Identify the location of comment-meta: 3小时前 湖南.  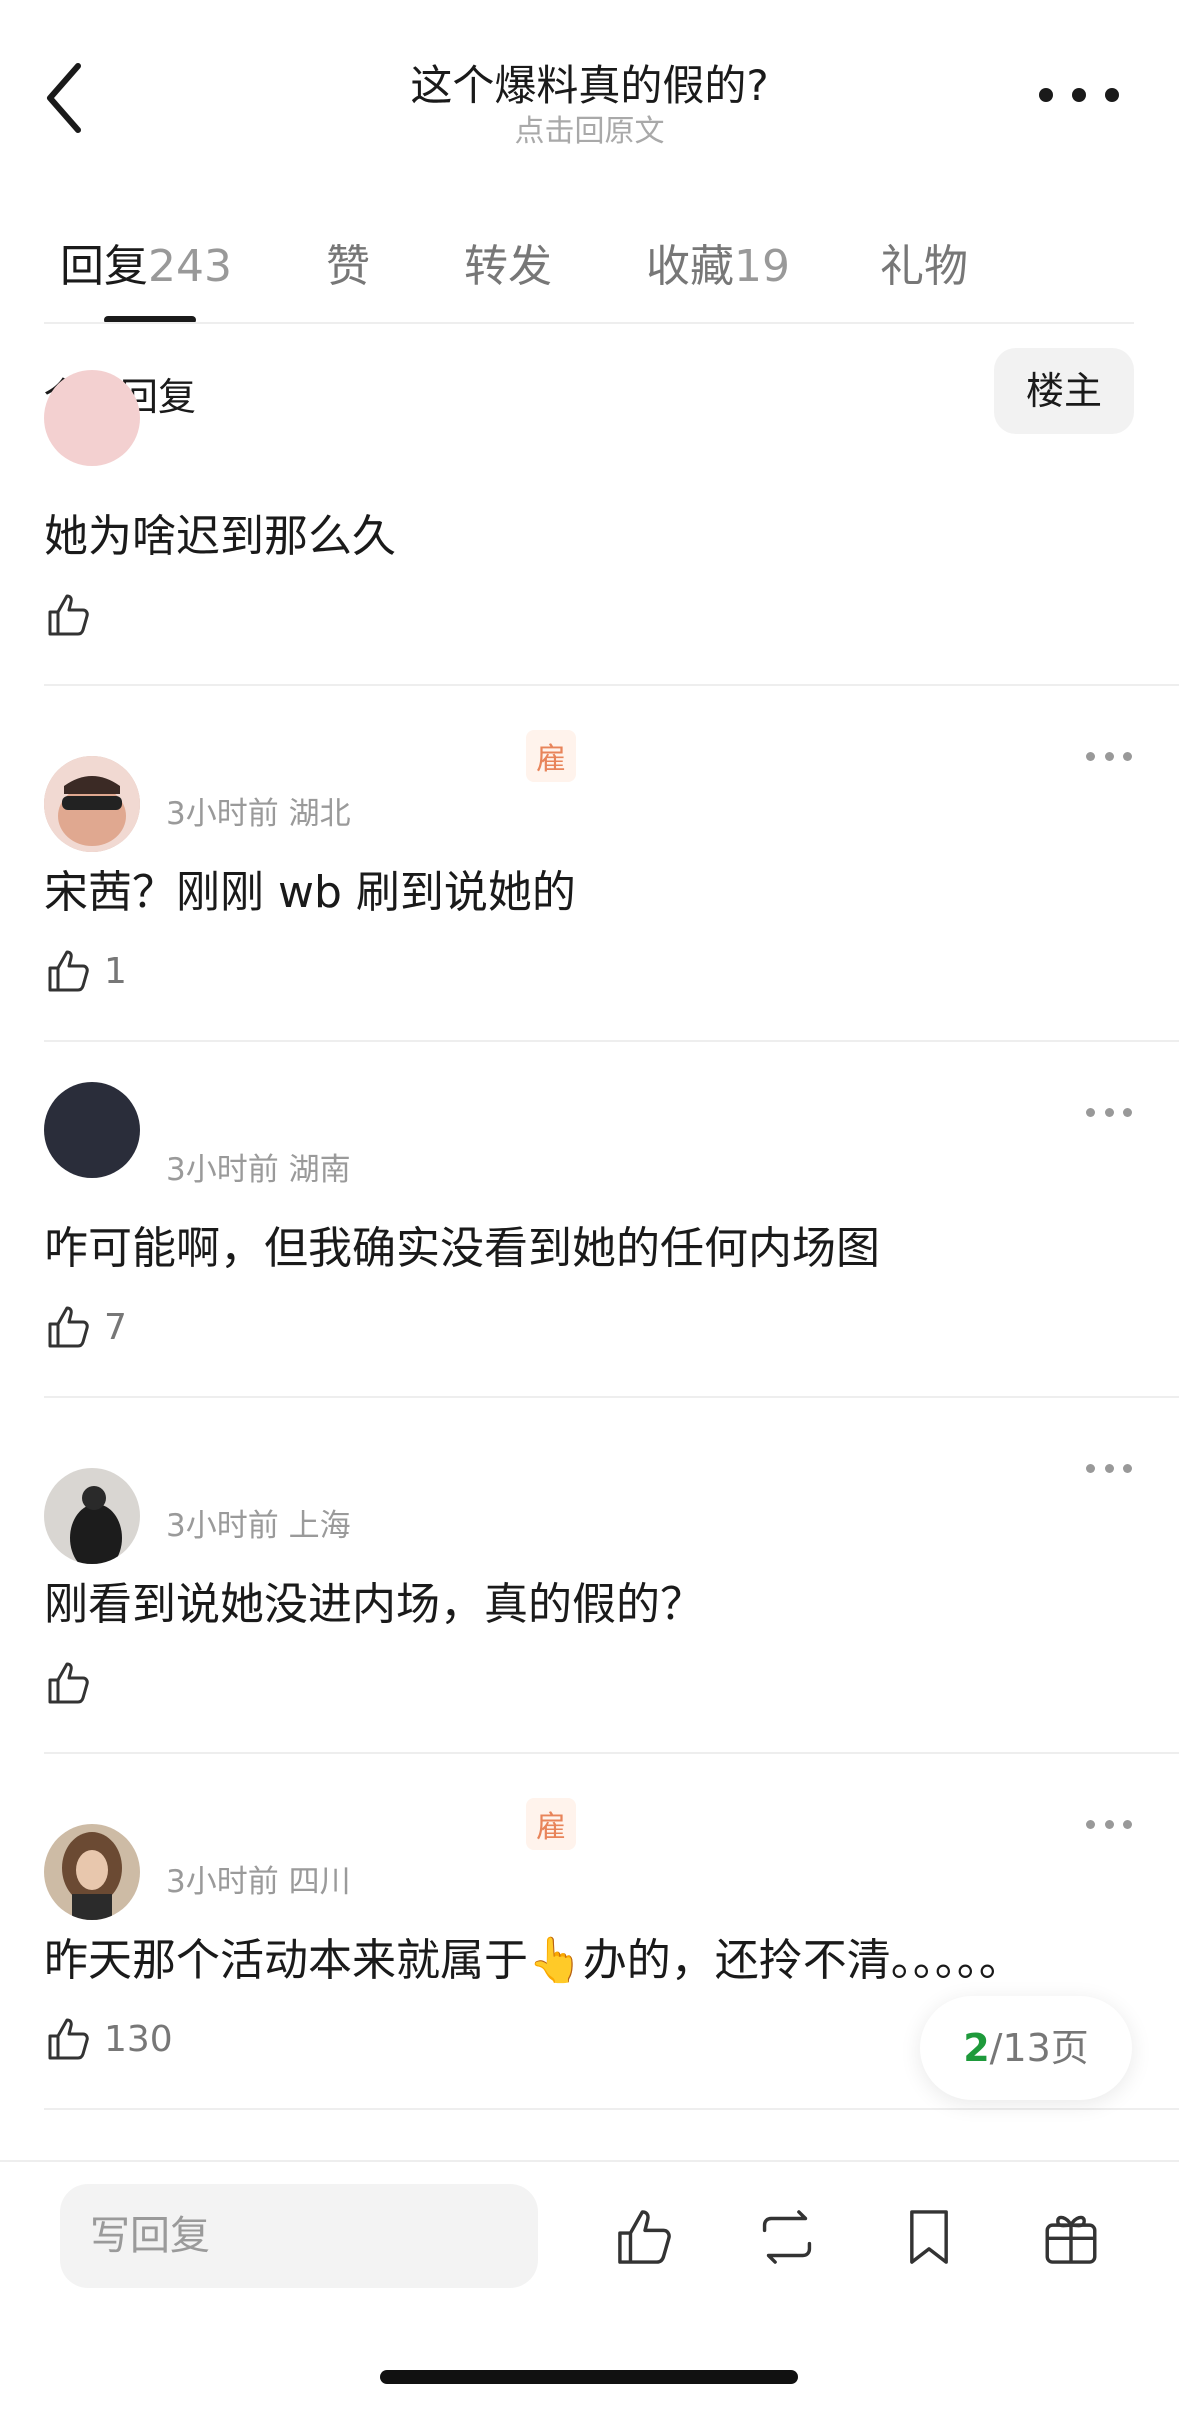
(258, 1166).